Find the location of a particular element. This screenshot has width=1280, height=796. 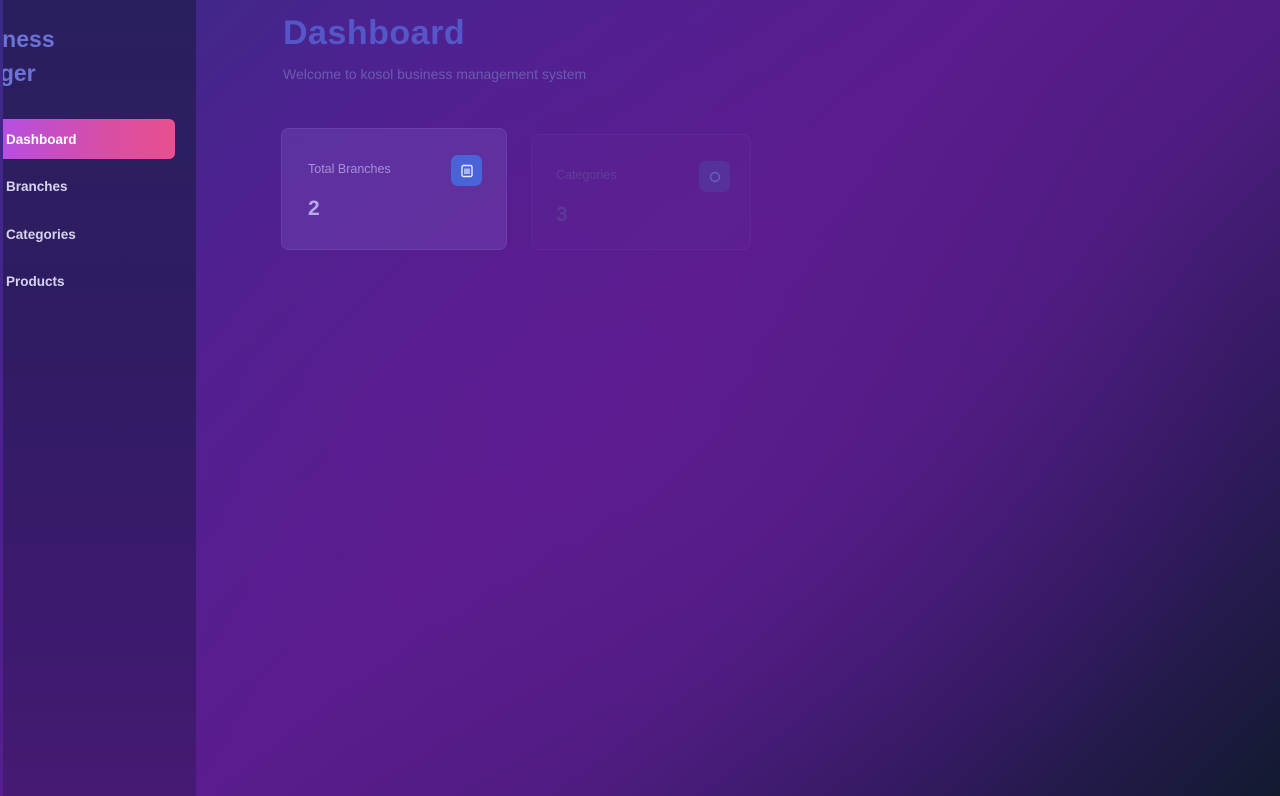

sidebar-item-dashboard: Dashboard is located at coordinates (89, 139).